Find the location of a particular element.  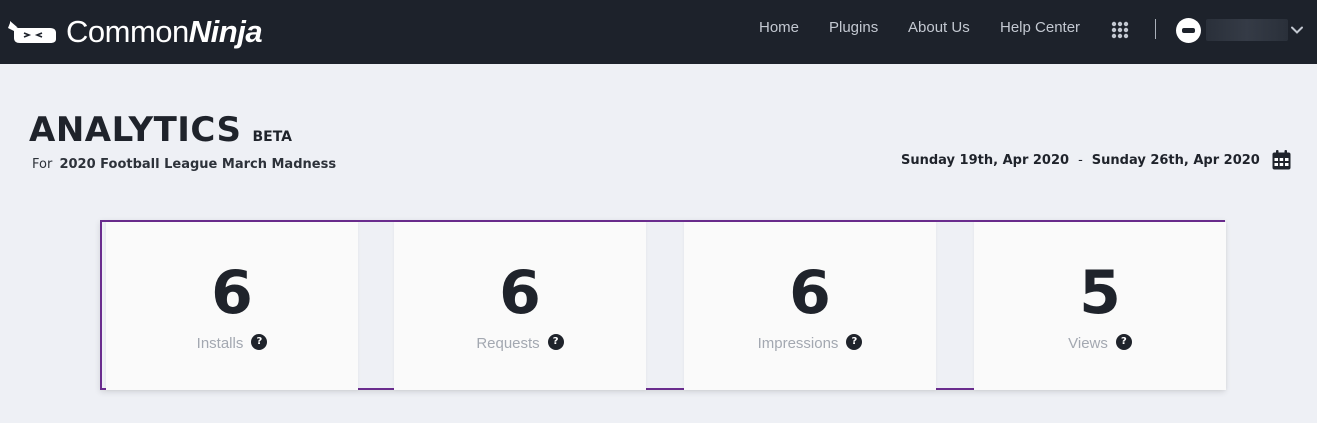

stat-card-installs: 6 Installs ? is located at coordinates (232, 306).